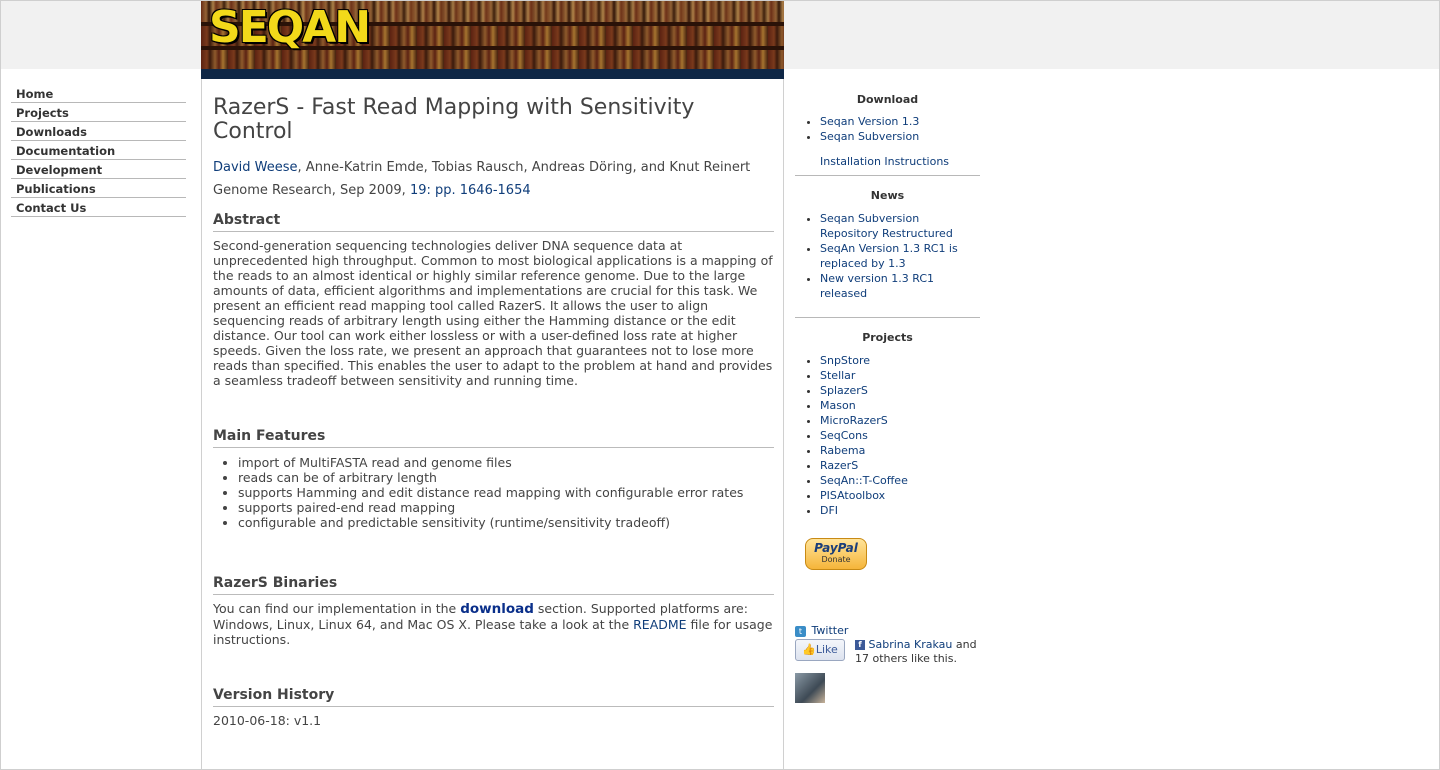 This screenshot has width=1440, height=770. Describe the element at coordinates (845, 360) in the screenshot. I see `project-link: SnpStore` at that location.